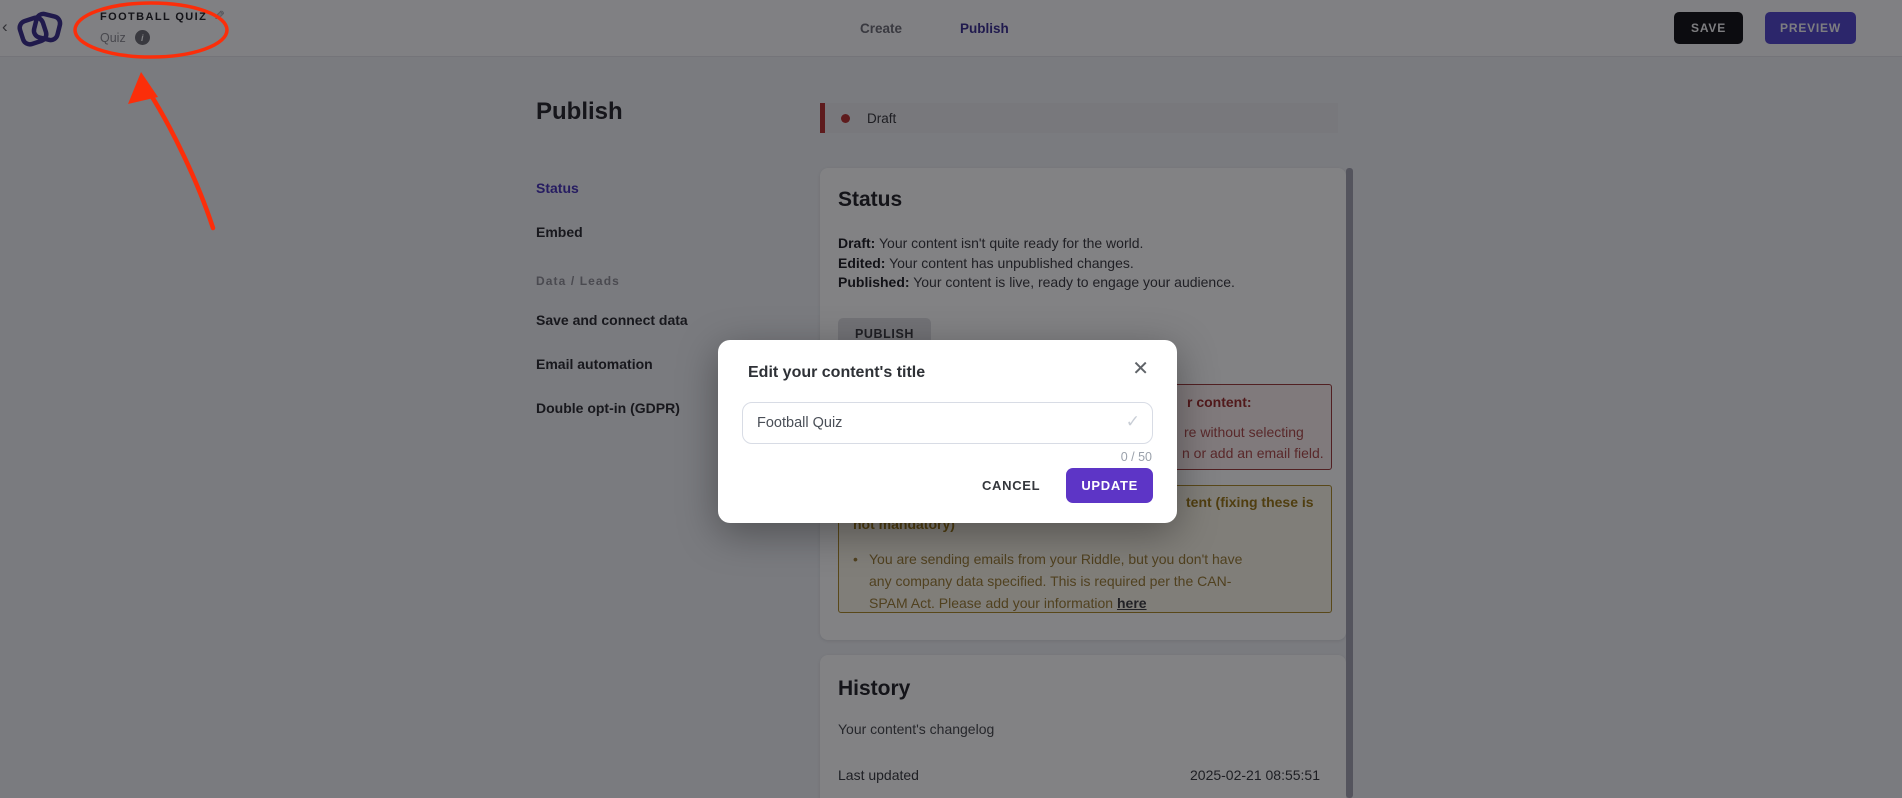 The width and height of the screenshot is (1902, 798). Describe the element at coordinates (932, 423) in the screenshot. I see `title-input` at that location.